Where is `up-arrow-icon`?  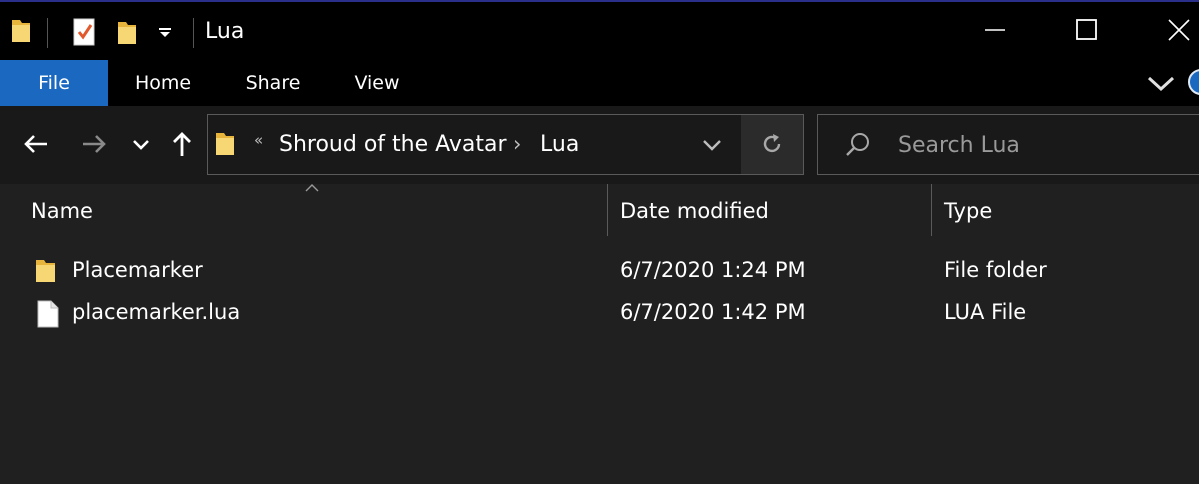 up-arrow-icon is located at coordinates (182, 146).